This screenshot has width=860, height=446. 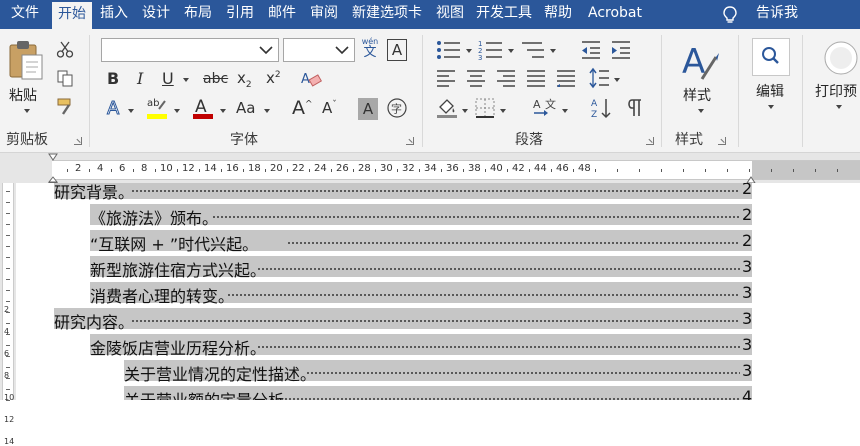 What do you see at coordinates (506, 78) in the screenshot?
I see `align-right-icon` at bounding box center [506, 78].